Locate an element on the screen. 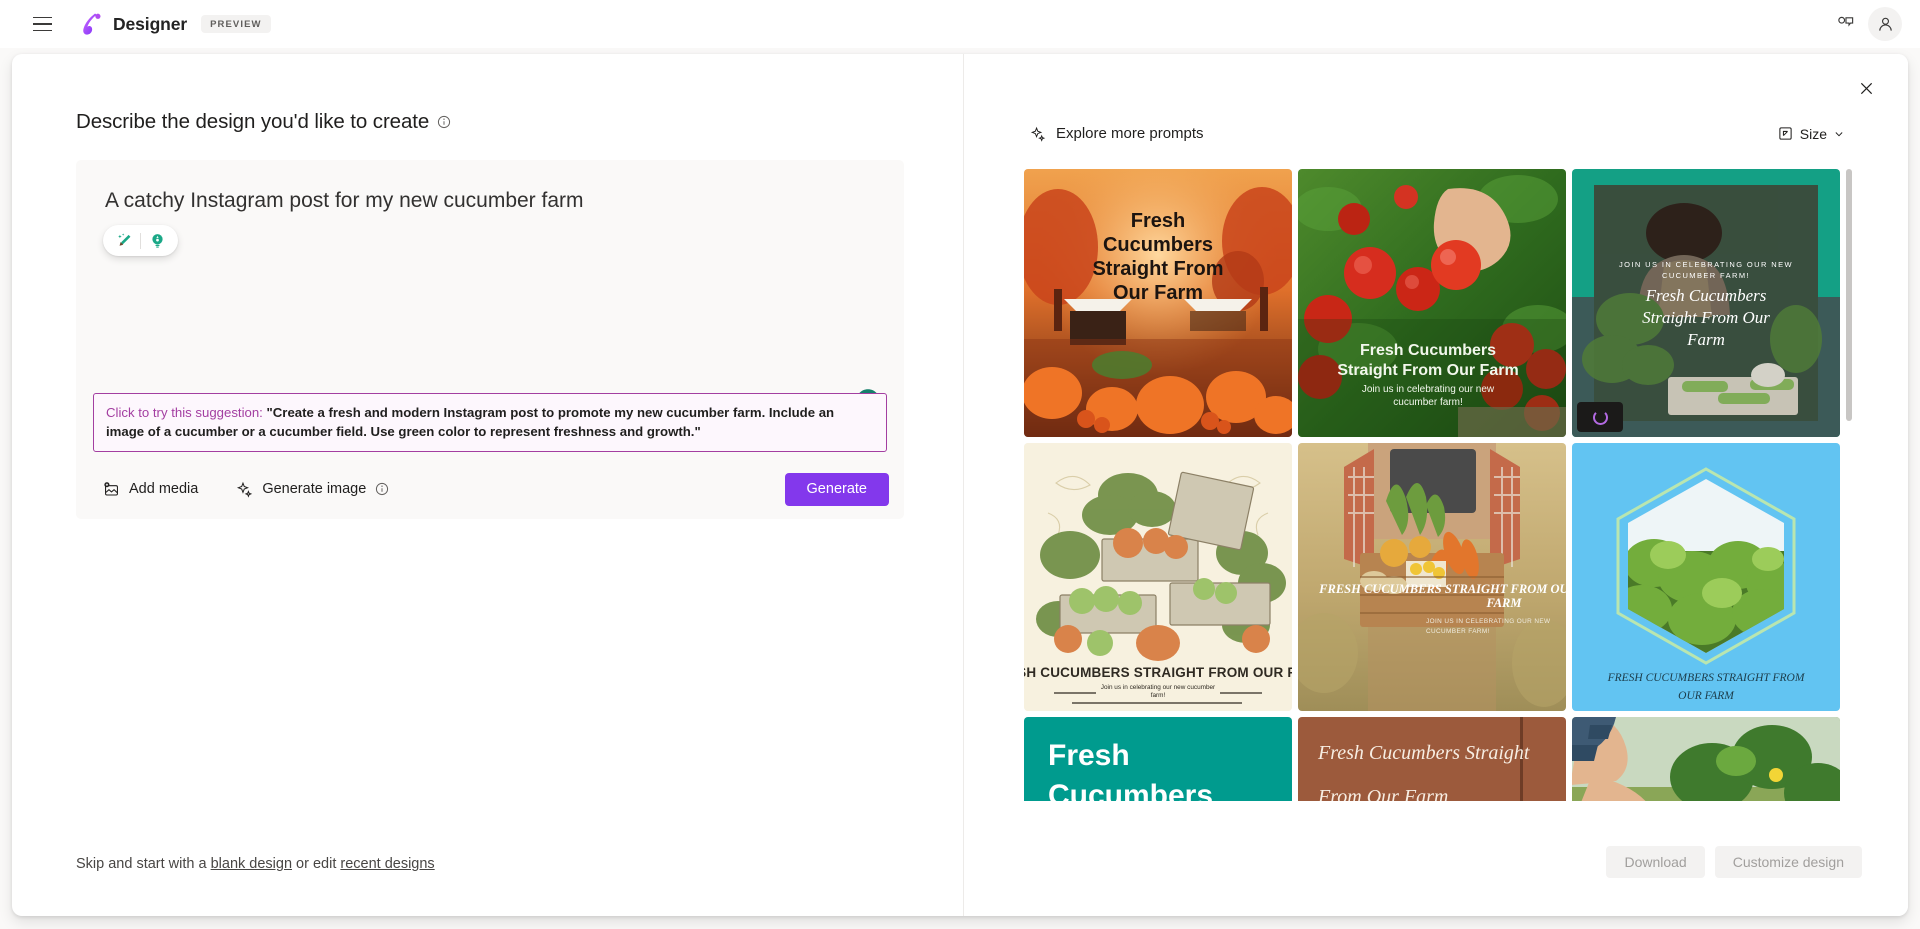  svg-text: Straight From Our is located at coordinates (1706, 317).